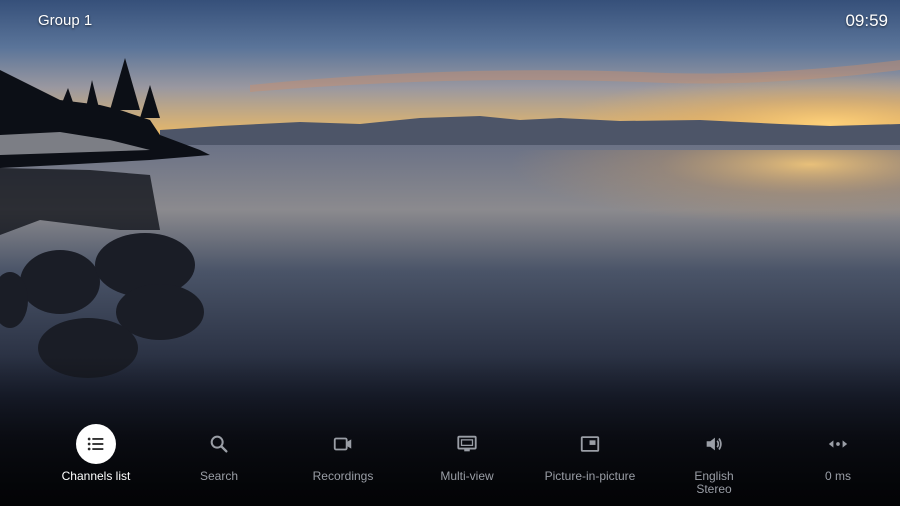  I want to click on channels-list-button: Channels list, so click(96, 451).